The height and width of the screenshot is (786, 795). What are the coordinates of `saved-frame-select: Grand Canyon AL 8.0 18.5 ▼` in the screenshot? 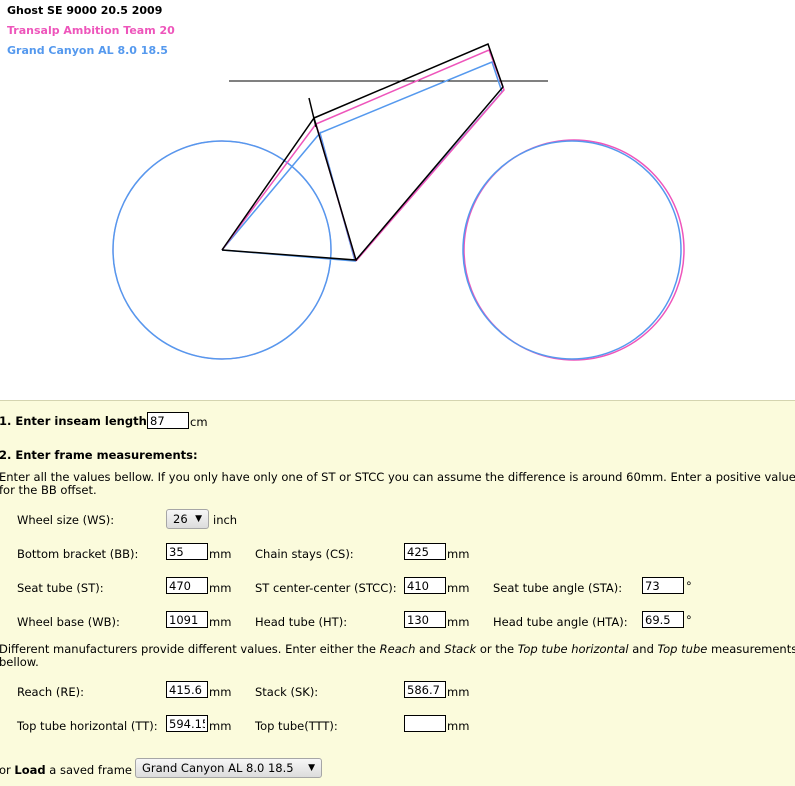 It's located at (228, 768).